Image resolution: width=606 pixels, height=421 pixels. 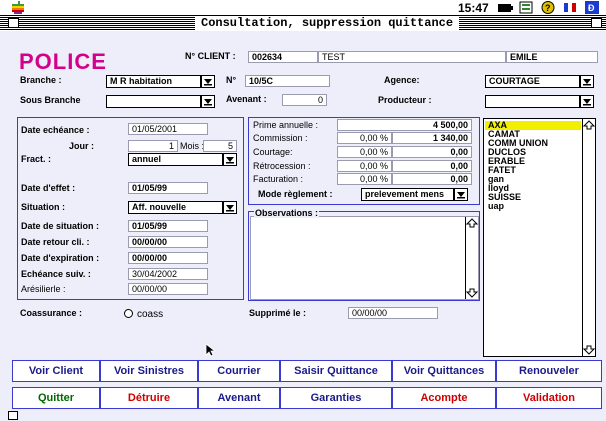 I want to click on observations-textarea, so click(x=364, y=258).